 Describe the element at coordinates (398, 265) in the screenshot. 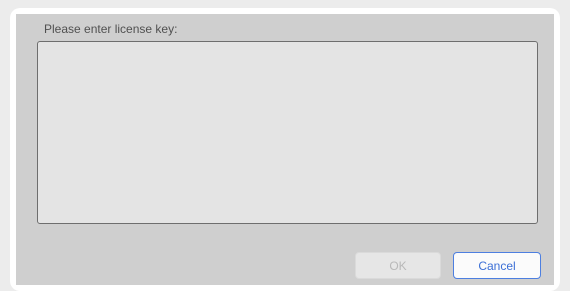

I see `ok-button: OK` at that location.